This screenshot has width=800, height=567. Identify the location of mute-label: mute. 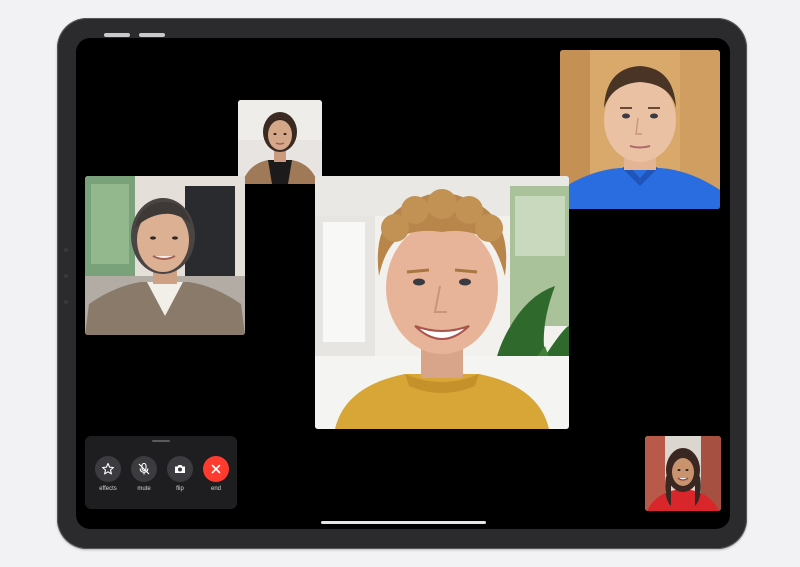
(144, 489).